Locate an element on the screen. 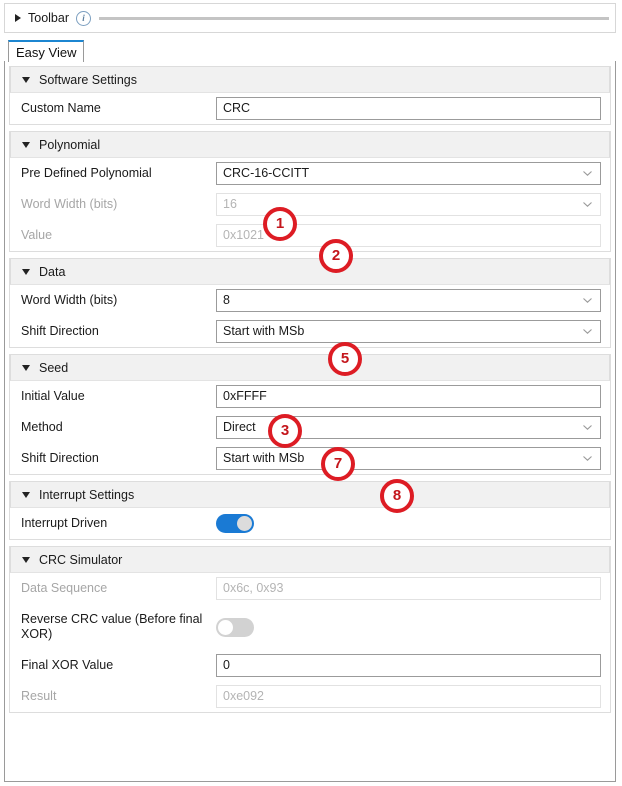 The width and height of the screenshot is (622, 786). annotation-marker-1: 1 is located at coordinates (280, 224).